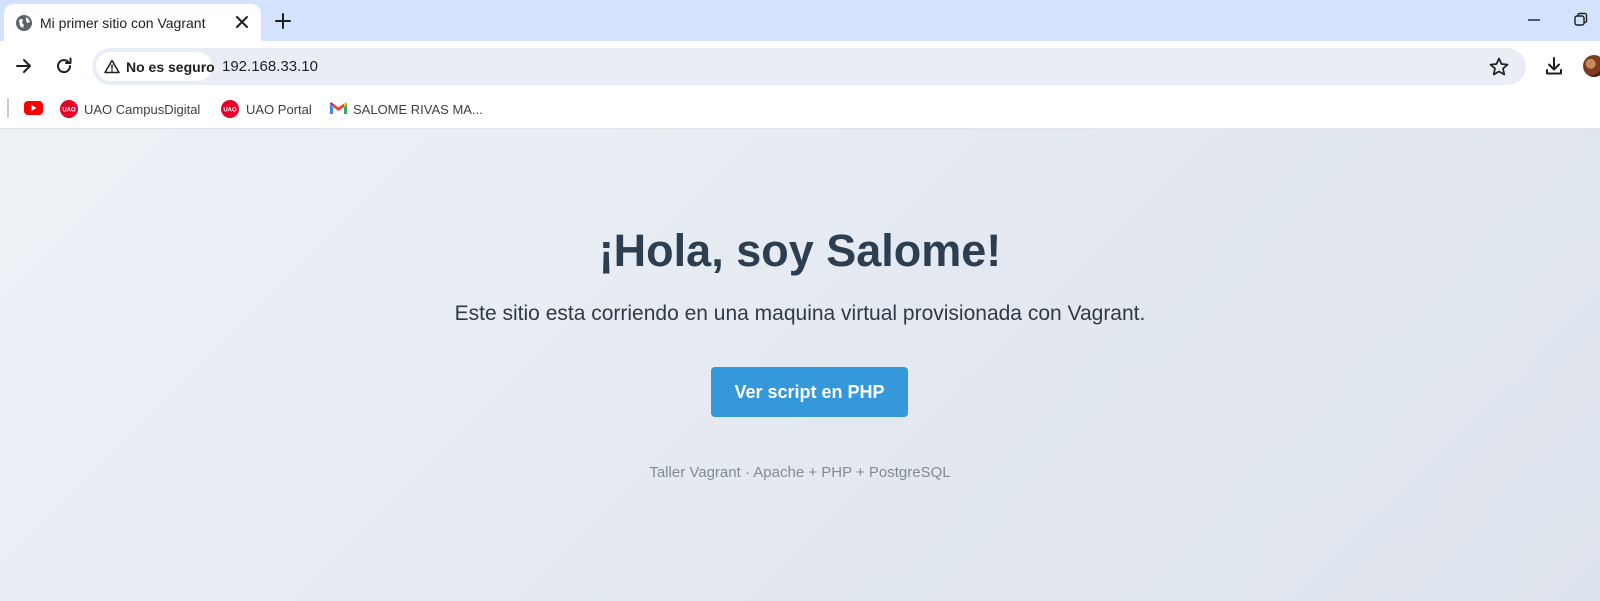  What do you see at coordinates (64, 66) in the screenshot?
I see `reload-icon` at bounding box center [64, 66].